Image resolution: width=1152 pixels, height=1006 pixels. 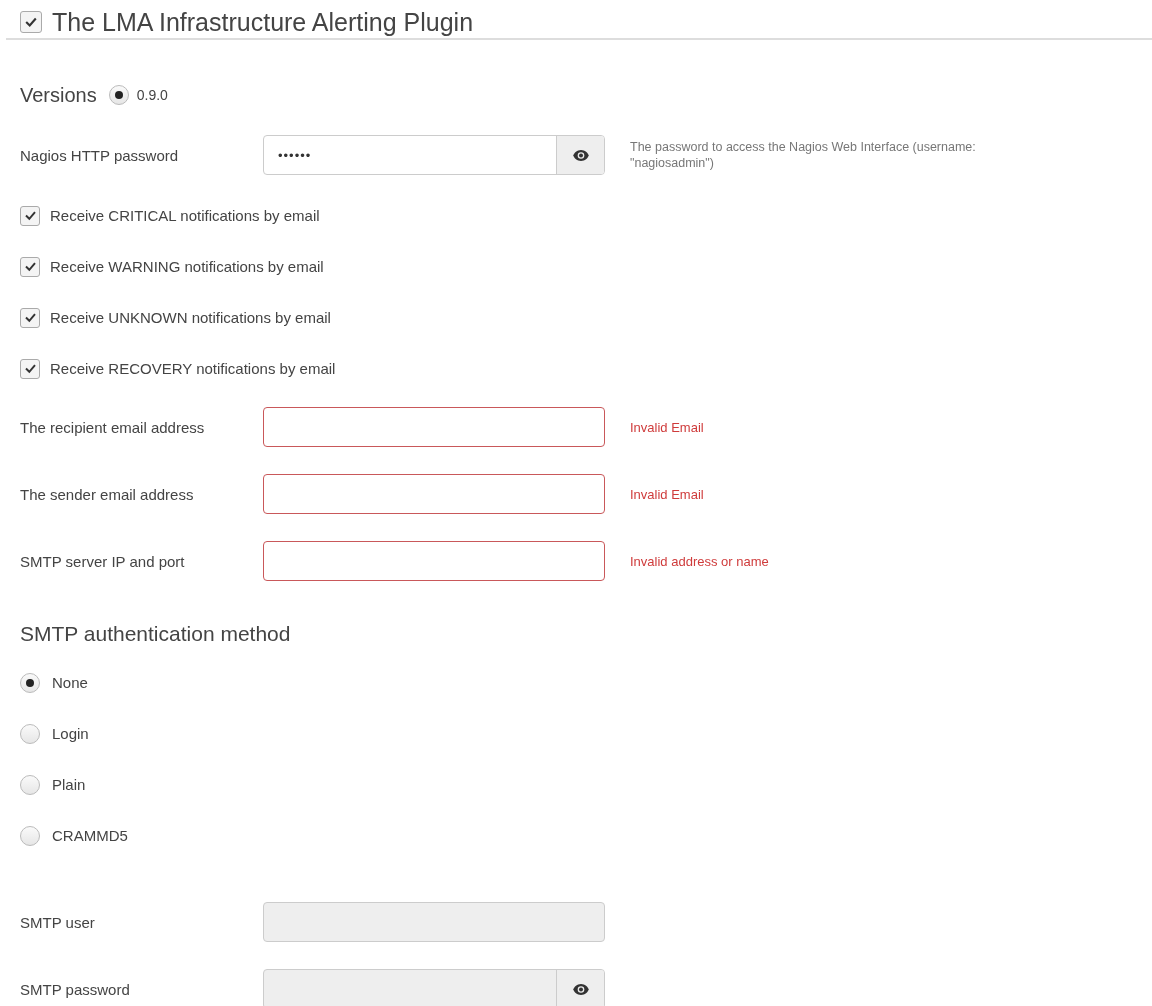 I want to click on checkbox-label: Receive CRITICAL notifications by email, so click(x=185, y=215).